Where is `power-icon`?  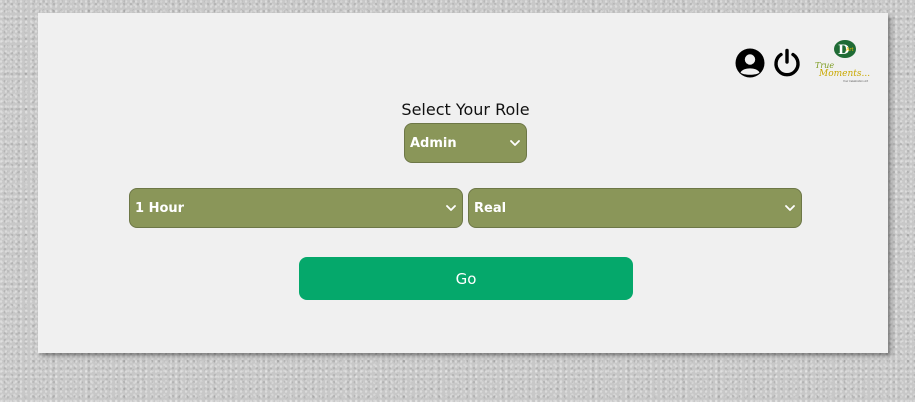 power-icon is located at coordinates (787, 62).